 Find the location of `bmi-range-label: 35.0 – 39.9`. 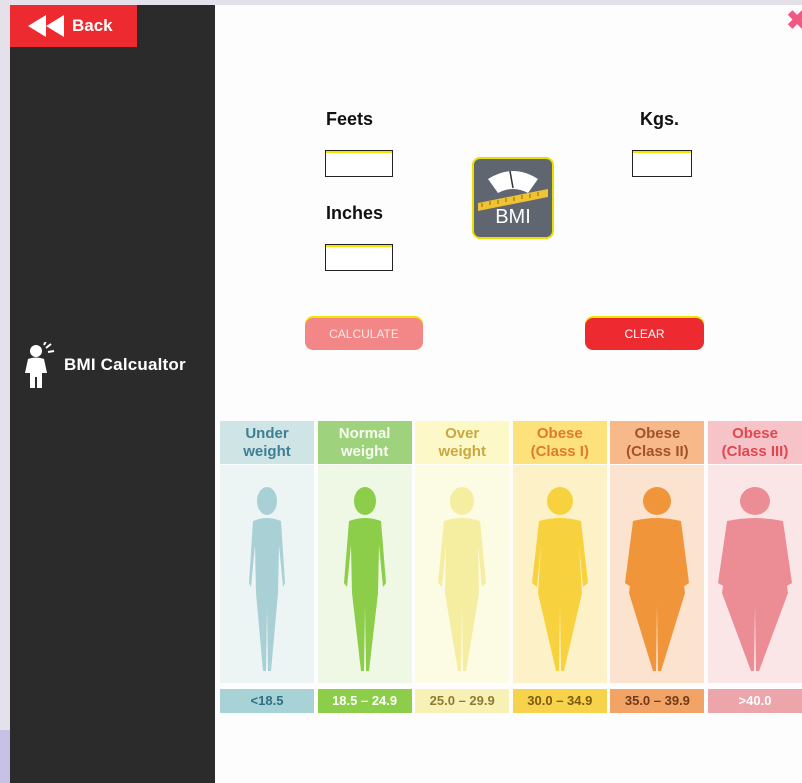

bmi-range-label: 35.0 – 39.9 is located at coordinates (657, 701).